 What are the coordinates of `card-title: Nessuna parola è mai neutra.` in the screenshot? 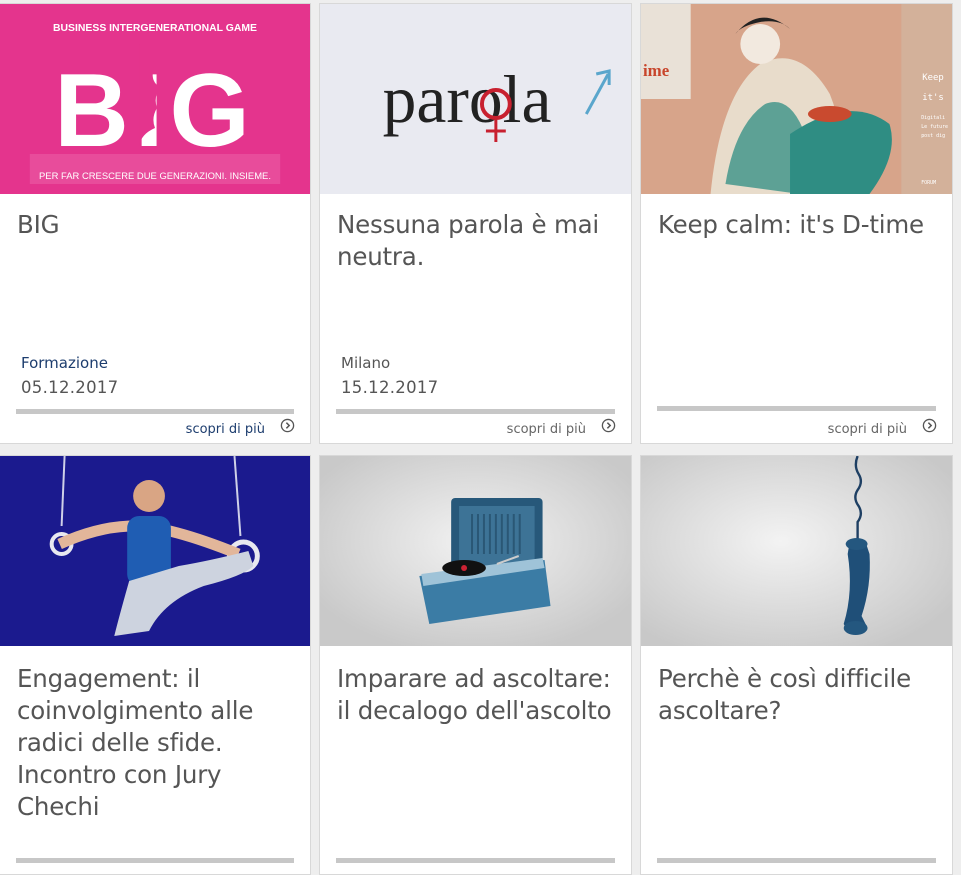 It's located at (477, 241).